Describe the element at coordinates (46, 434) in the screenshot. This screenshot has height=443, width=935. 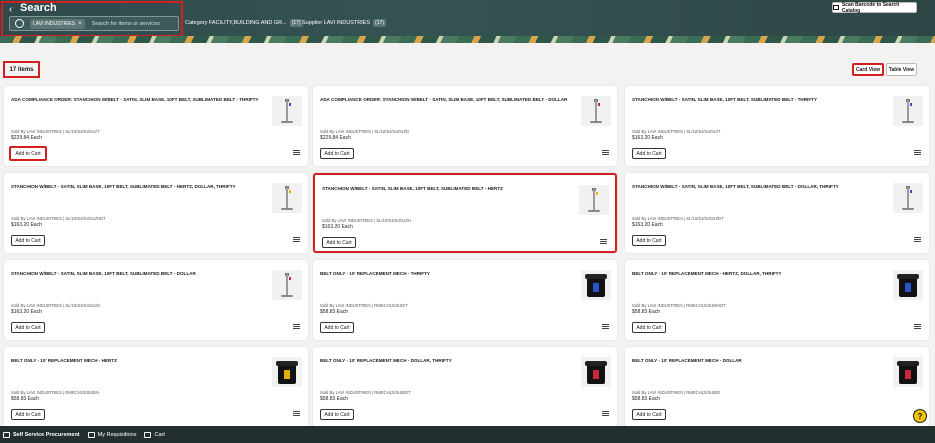
I see `nav-self-service-label: Self Service Procurement` at that location.